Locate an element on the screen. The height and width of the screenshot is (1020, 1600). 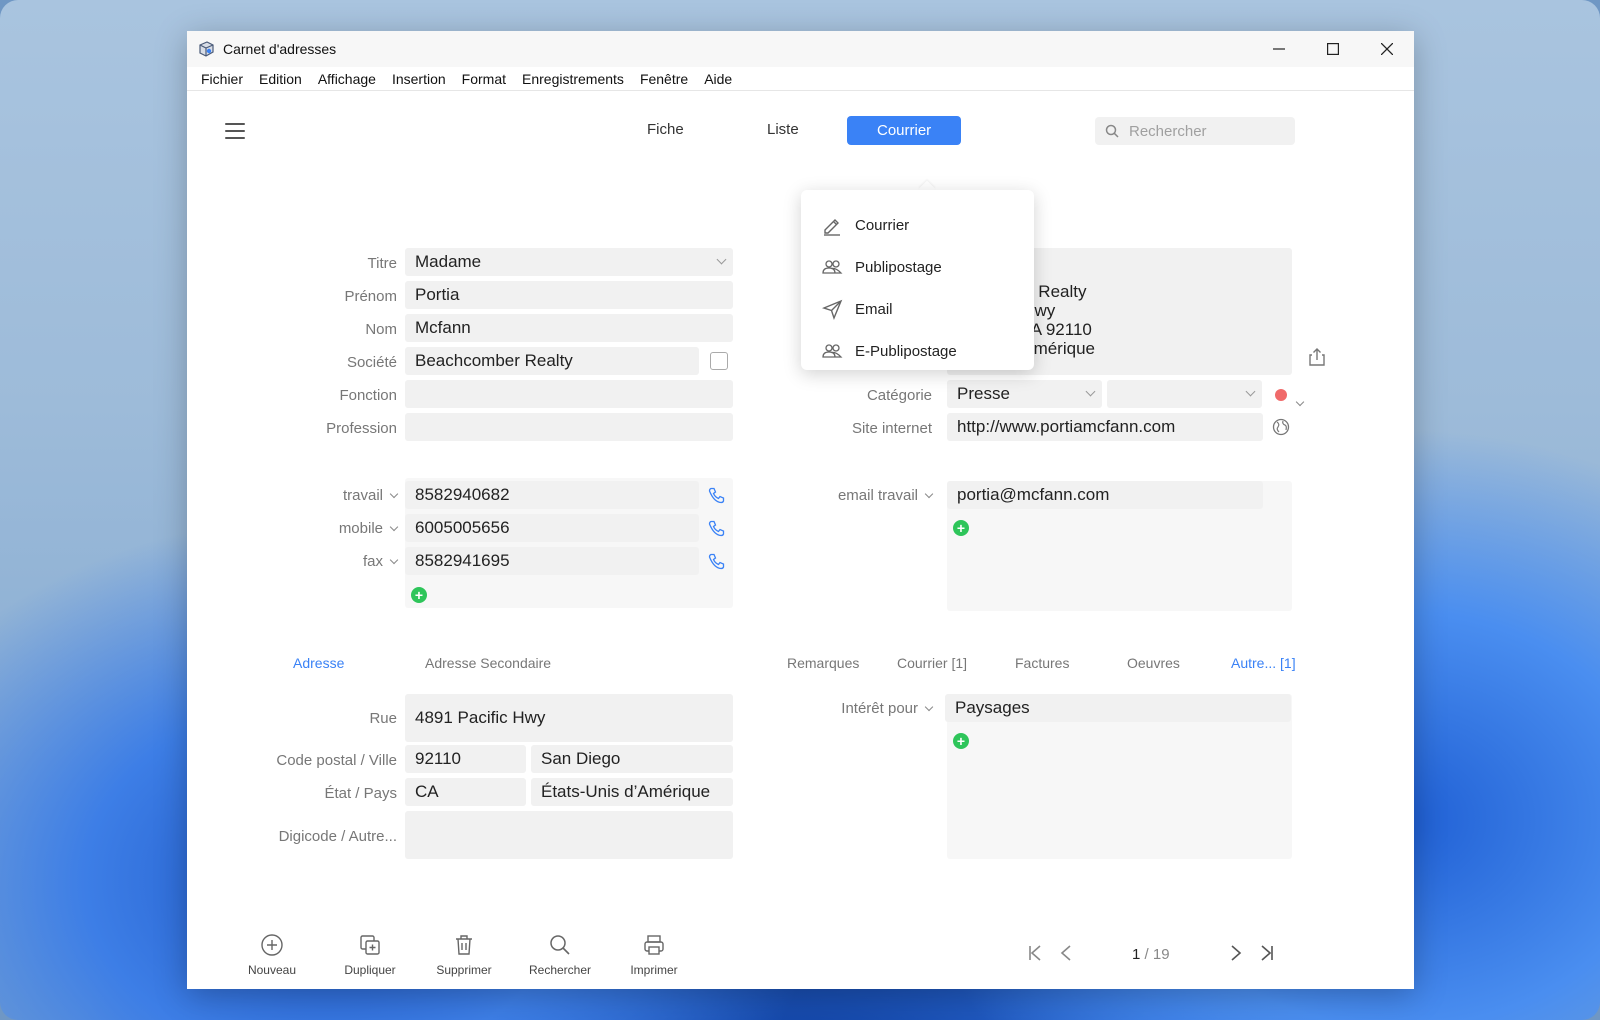
categorie-secondary-select is located at coordinates (1184, 394).